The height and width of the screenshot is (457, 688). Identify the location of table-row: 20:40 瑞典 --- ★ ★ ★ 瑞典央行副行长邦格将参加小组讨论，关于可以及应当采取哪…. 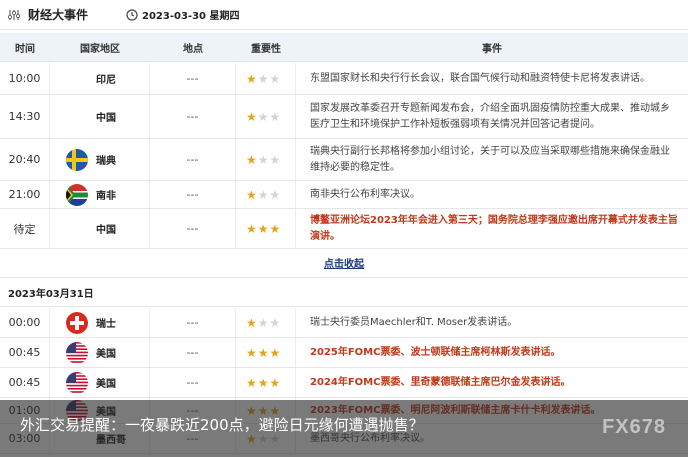
(344, 160).